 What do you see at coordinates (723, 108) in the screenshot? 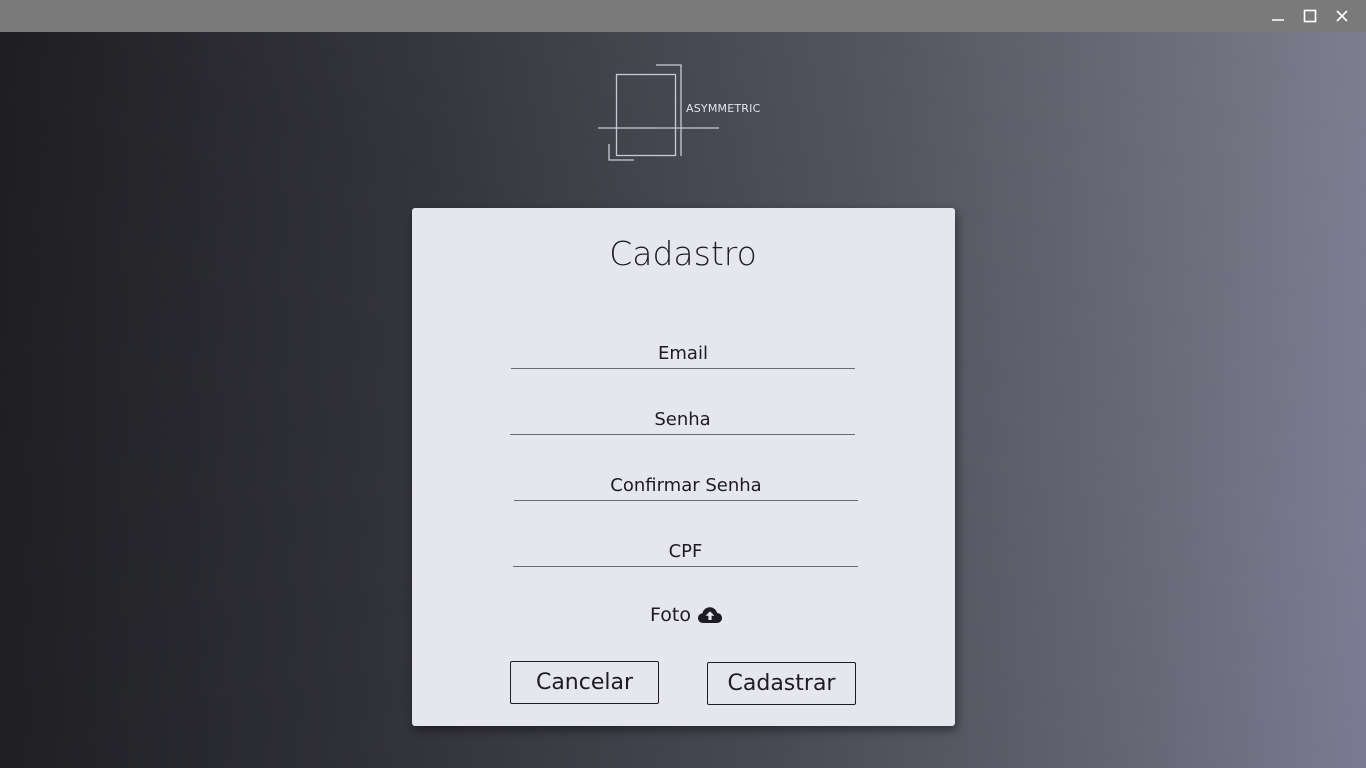
I see `brand-name: ASYMMETRIC` at bounding box center [723, 108].